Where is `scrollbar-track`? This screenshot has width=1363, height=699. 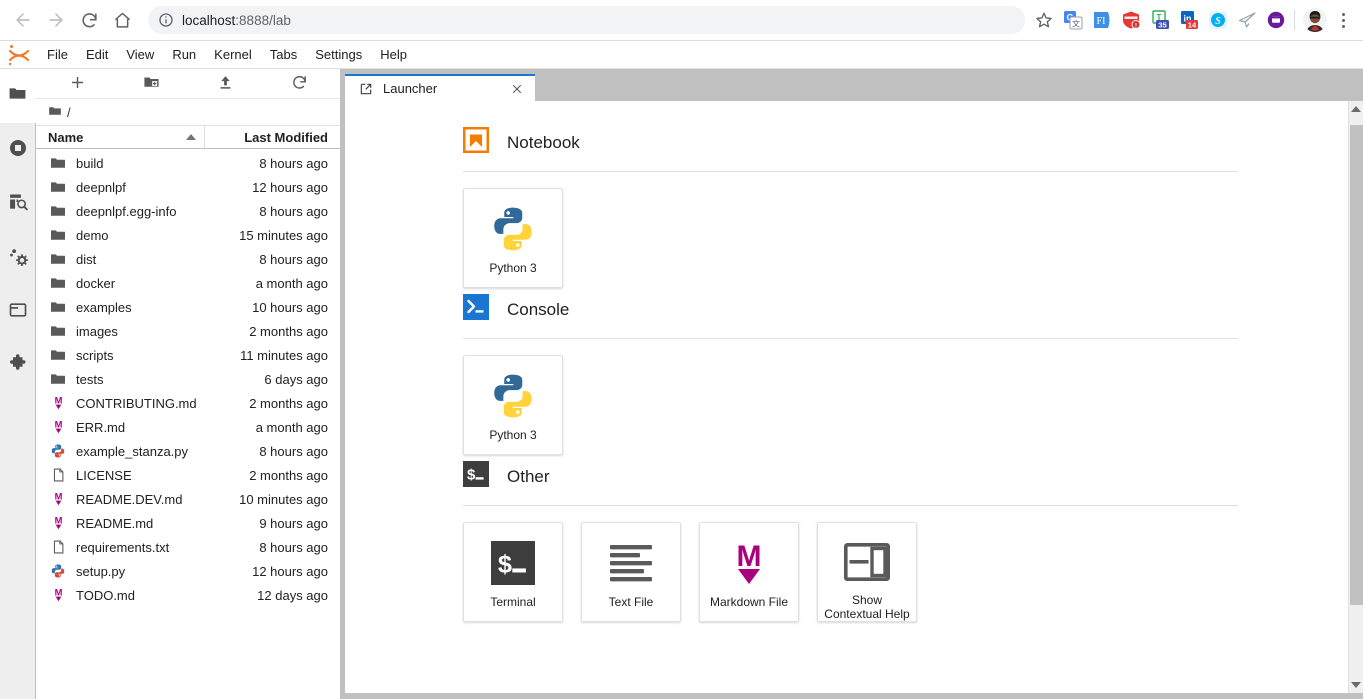
scrollbar-track is located at coordinates (1355, 397).